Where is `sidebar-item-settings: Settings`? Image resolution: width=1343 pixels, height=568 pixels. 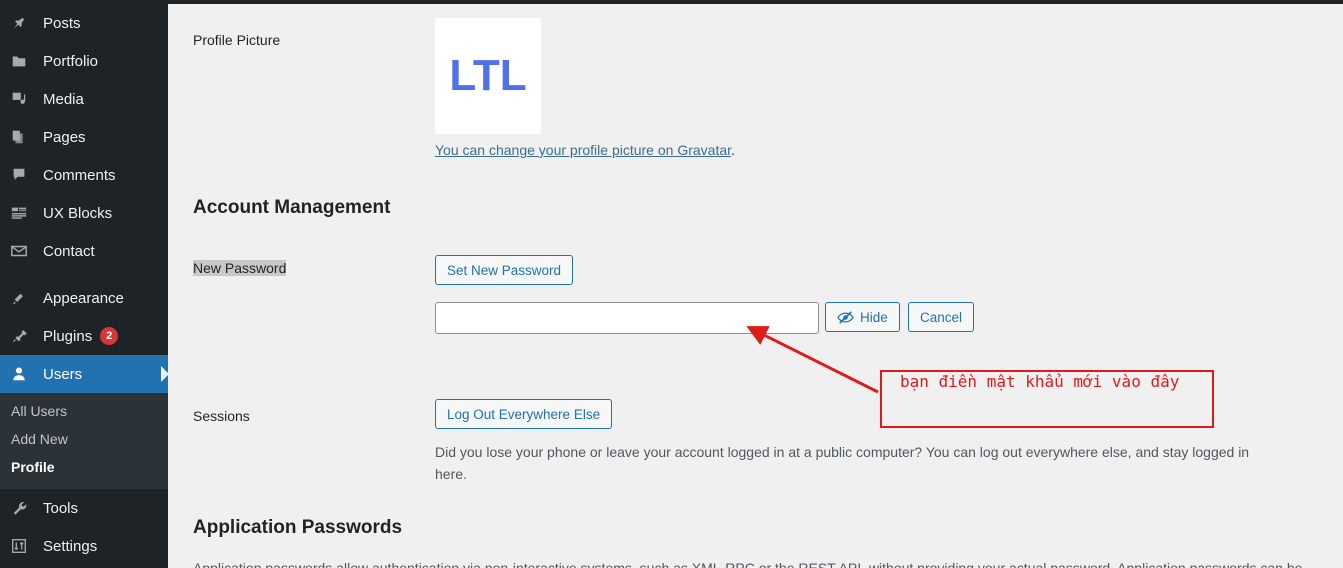
sidebar-item-settings: Settings is located at coordinates (84, 546).